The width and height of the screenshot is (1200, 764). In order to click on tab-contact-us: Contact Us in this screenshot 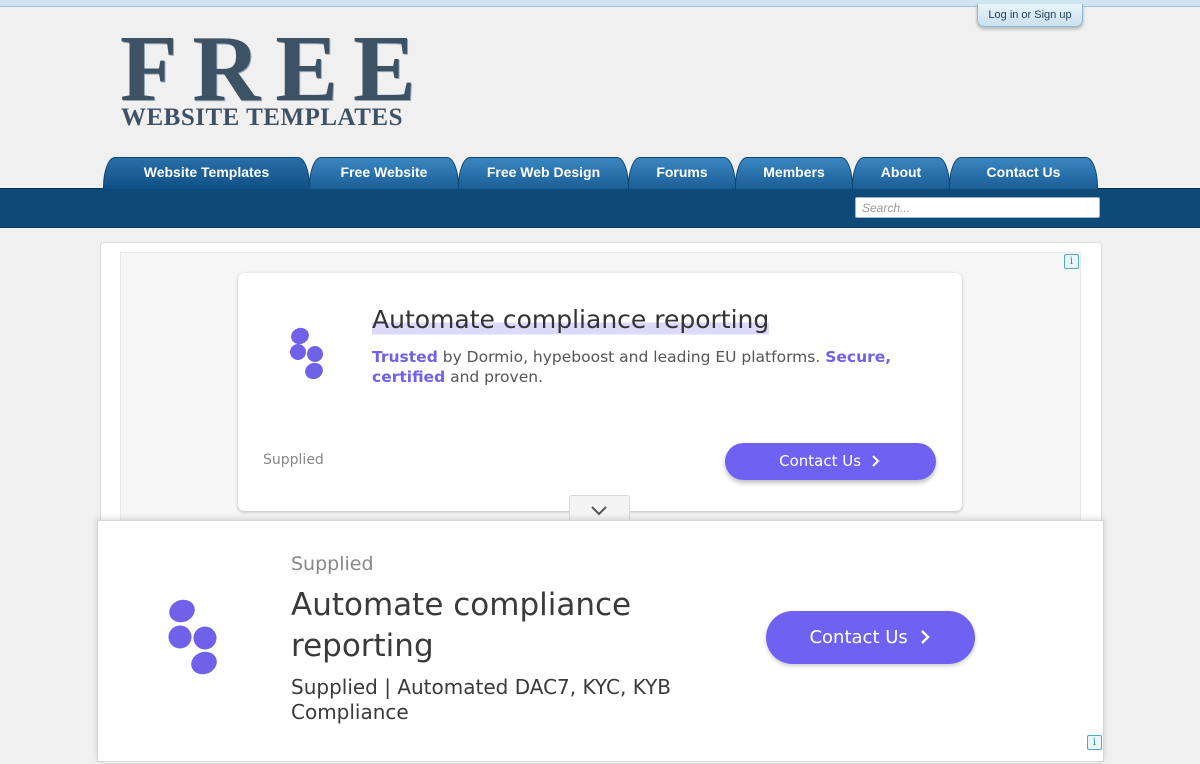, I will do `click(1023, 173)`.